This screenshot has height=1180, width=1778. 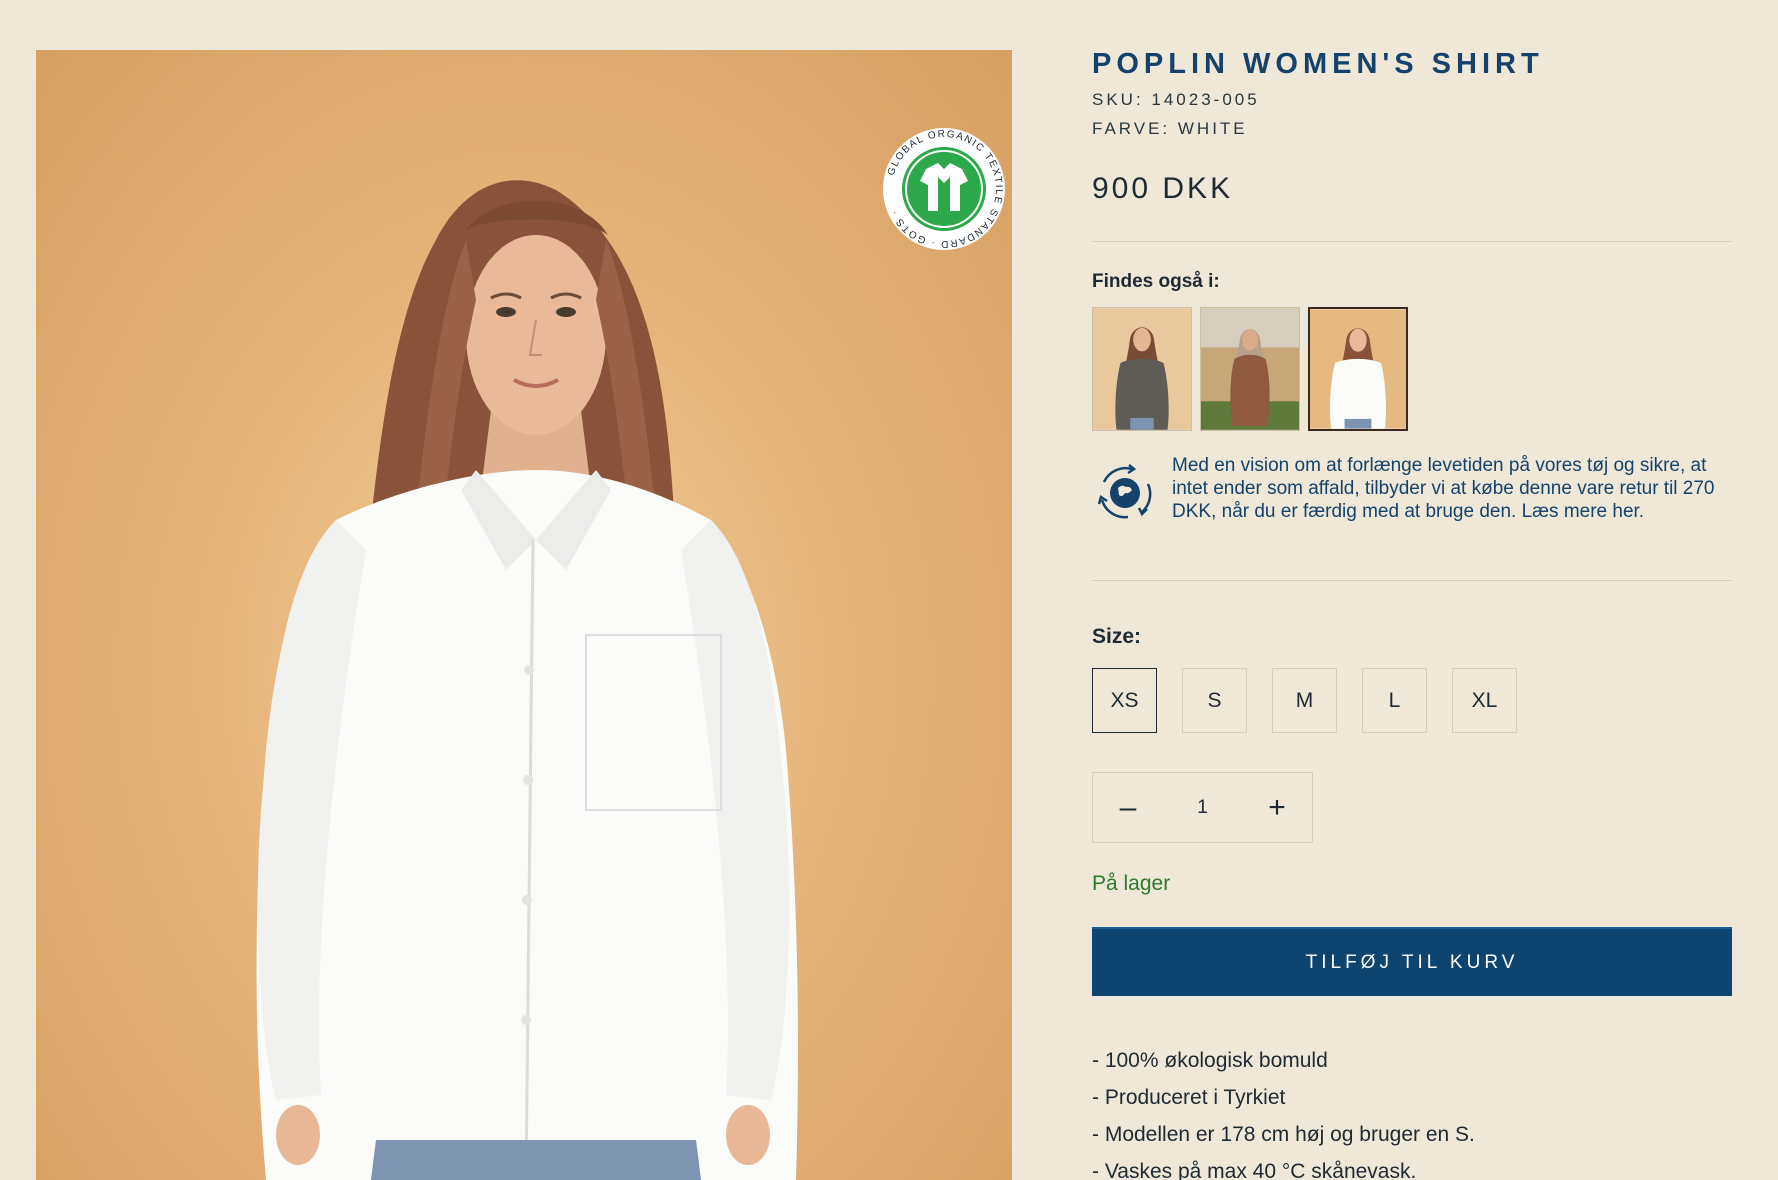 What do you see at coordinates (1117, 636) in the screenshot?
I see `size-label: Size:` at bounding box center [1117, 636].